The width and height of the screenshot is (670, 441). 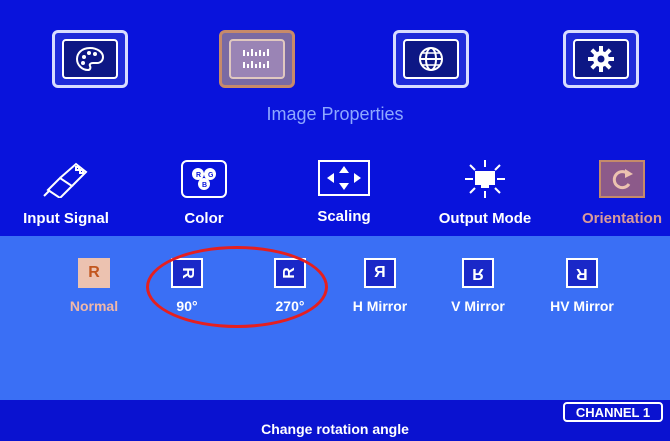 I want to click on scaling-arrows-icon, so click(x=344, y=178).